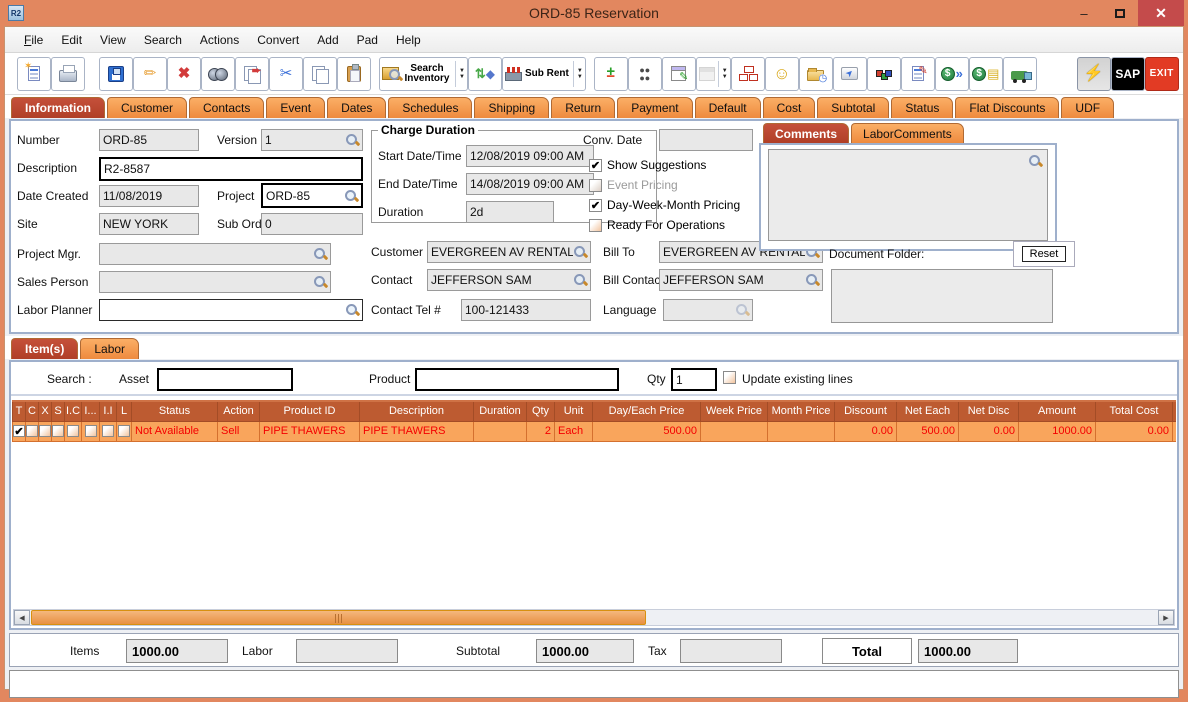 This screenshot has width=1188, height=702. I want to click on comments-lookup-icon, so click(1035, 161).